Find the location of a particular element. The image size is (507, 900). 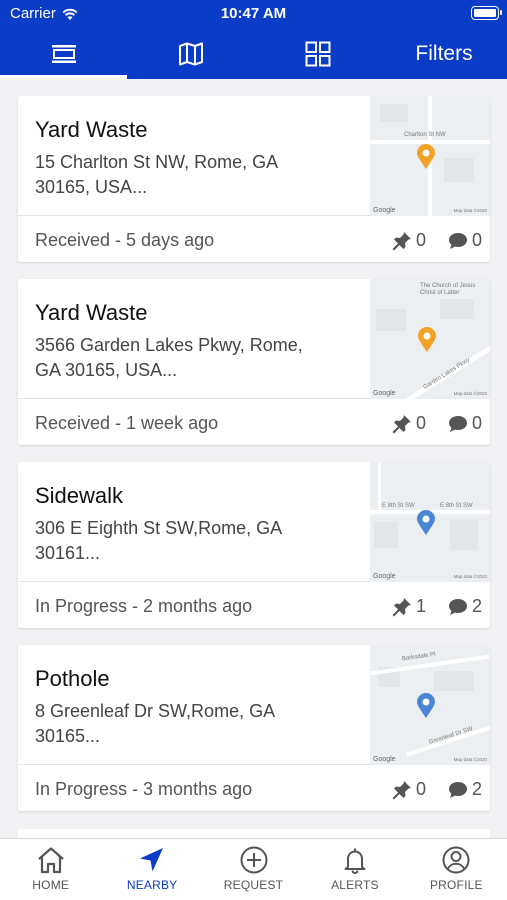

map-icon is located at coordinates (190, 53).